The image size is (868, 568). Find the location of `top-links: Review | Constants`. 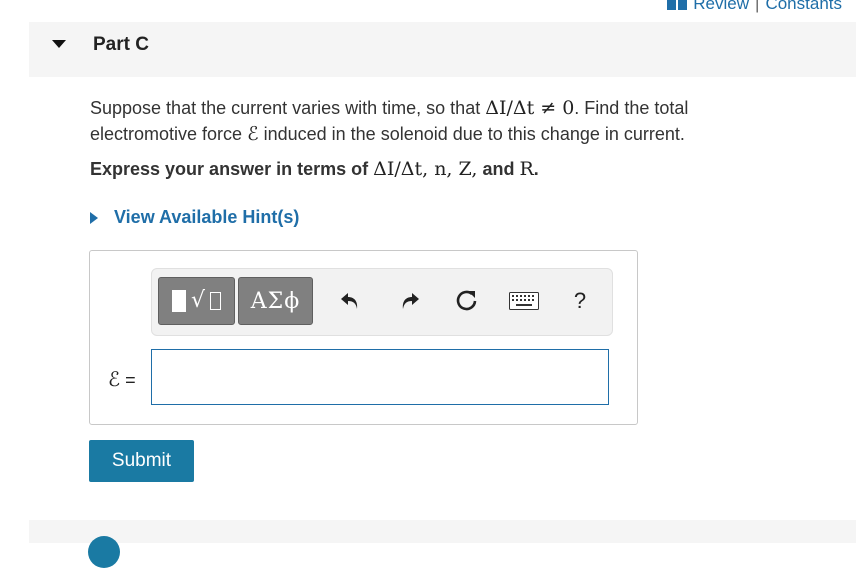

top-links: Review | Constants is located at coordinates (754, 7).